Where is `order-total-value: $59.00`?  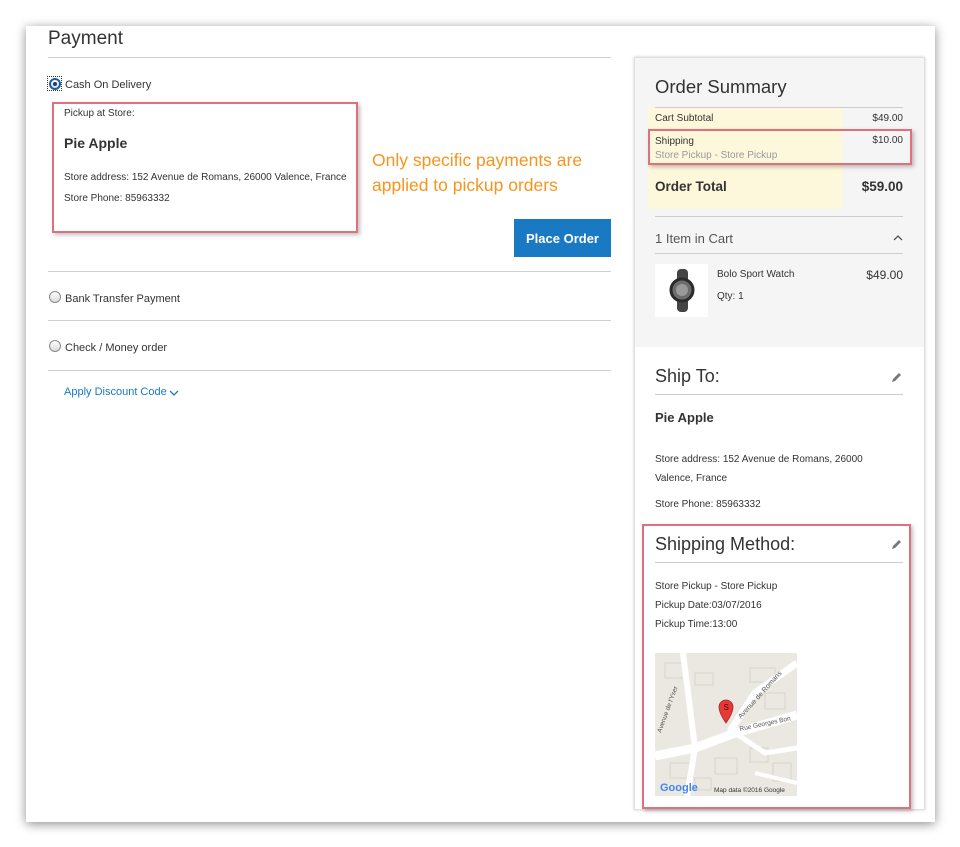 order-total-value: $59.00 is located at coordinates (882, 186).